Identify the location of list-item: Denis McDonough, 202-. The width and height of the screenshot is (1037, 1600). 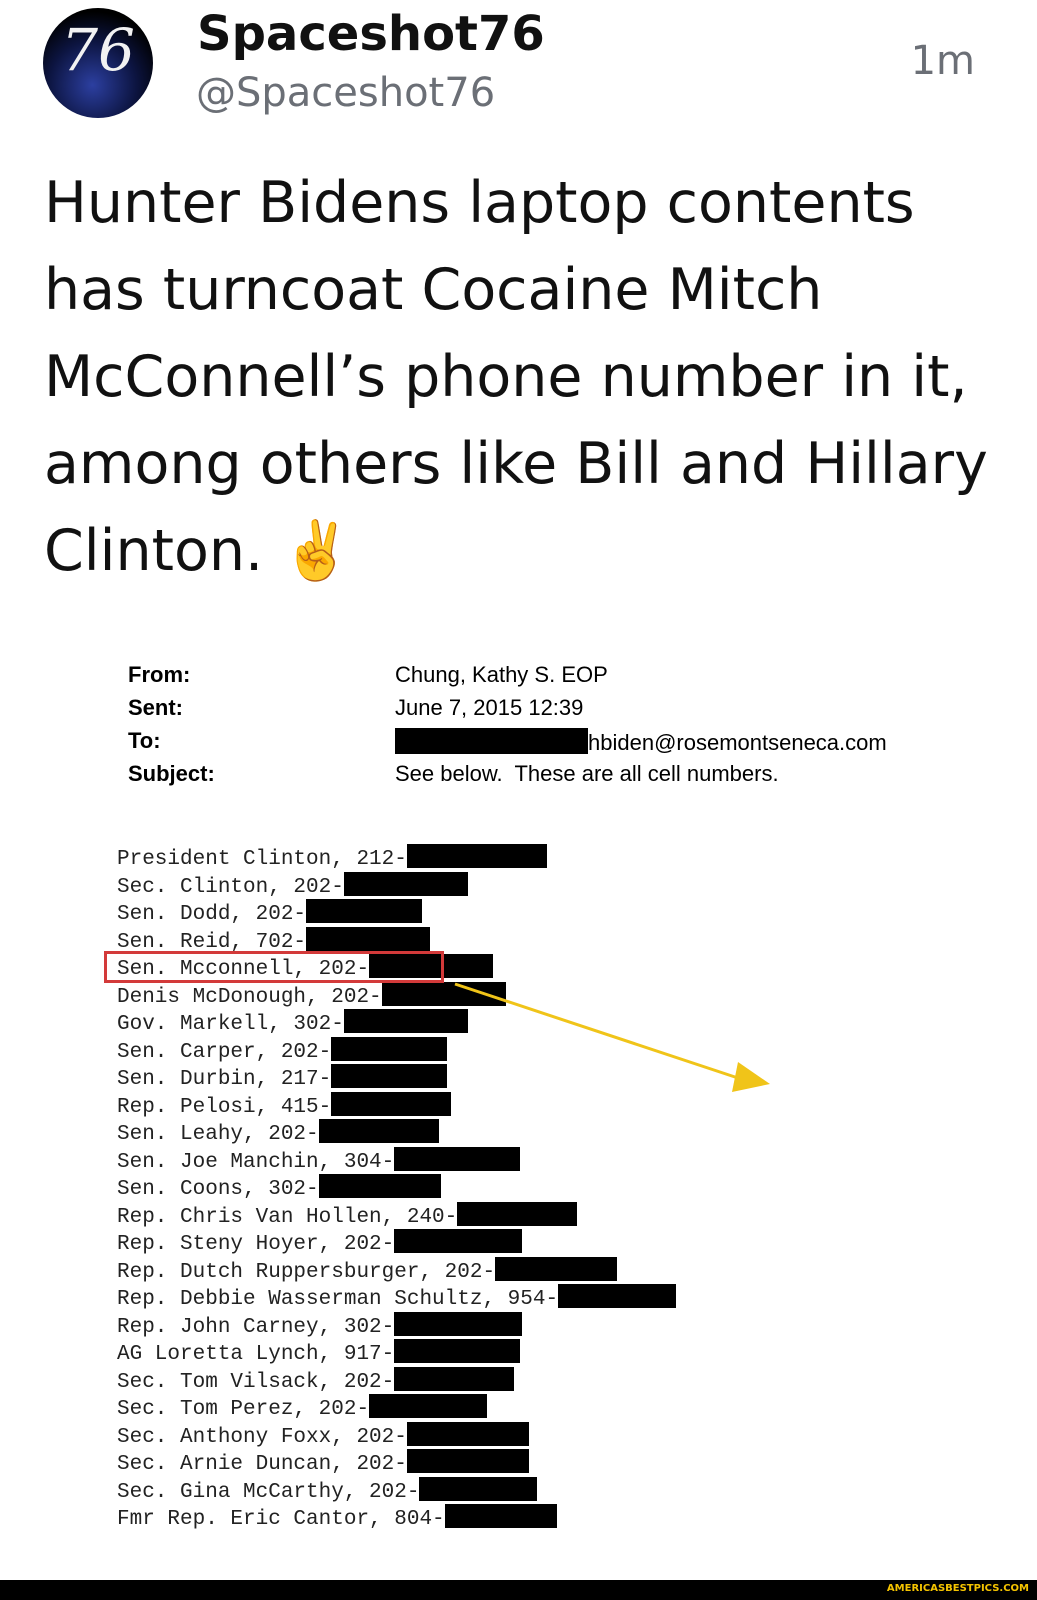
(396, 995).